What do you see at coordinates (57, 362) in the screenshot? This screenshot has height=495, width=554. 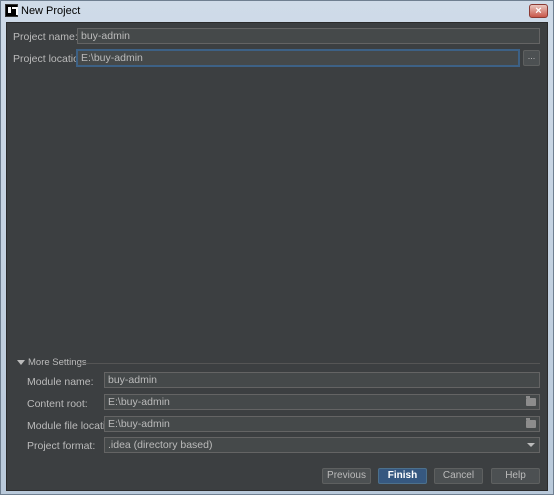 I see `more-settings-title: More Settings` at bounding box center [57, 362].